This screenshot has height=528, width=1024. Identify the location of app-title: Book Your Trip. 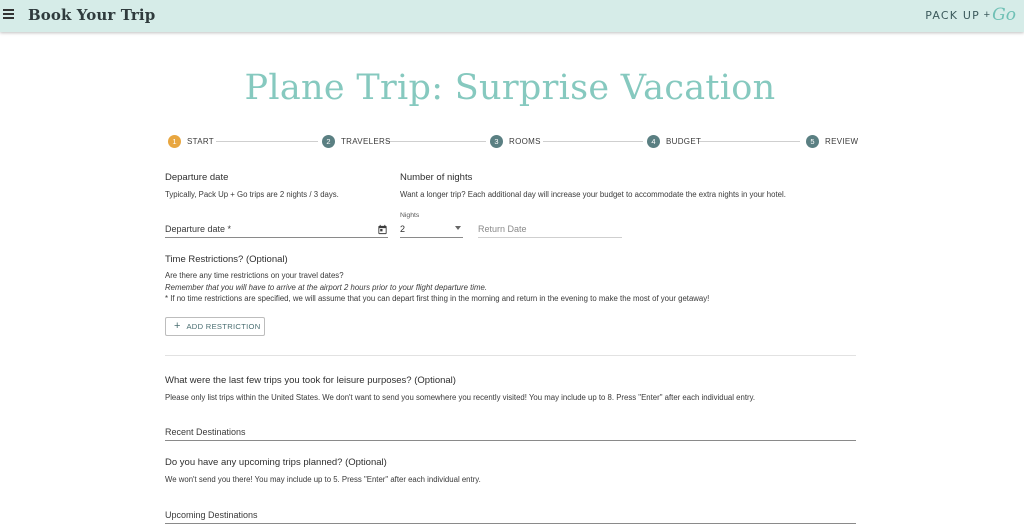
(92, 15).